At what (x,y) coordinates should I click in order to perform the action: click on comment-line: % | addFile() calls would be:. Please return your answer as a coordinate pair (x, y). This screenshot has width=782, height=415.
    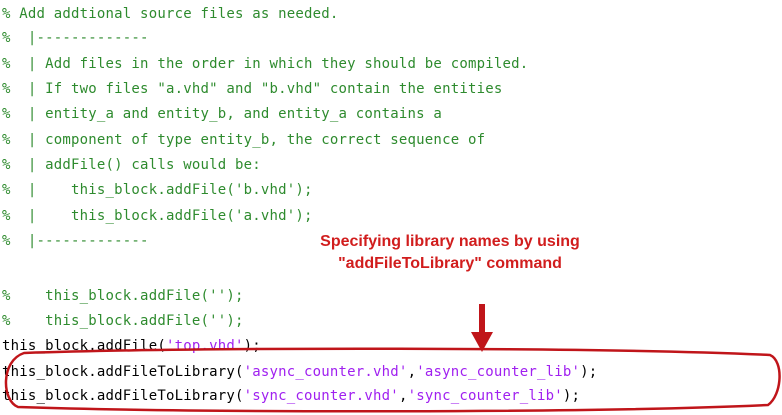
    Looking at the image, I should click on (131, 165).